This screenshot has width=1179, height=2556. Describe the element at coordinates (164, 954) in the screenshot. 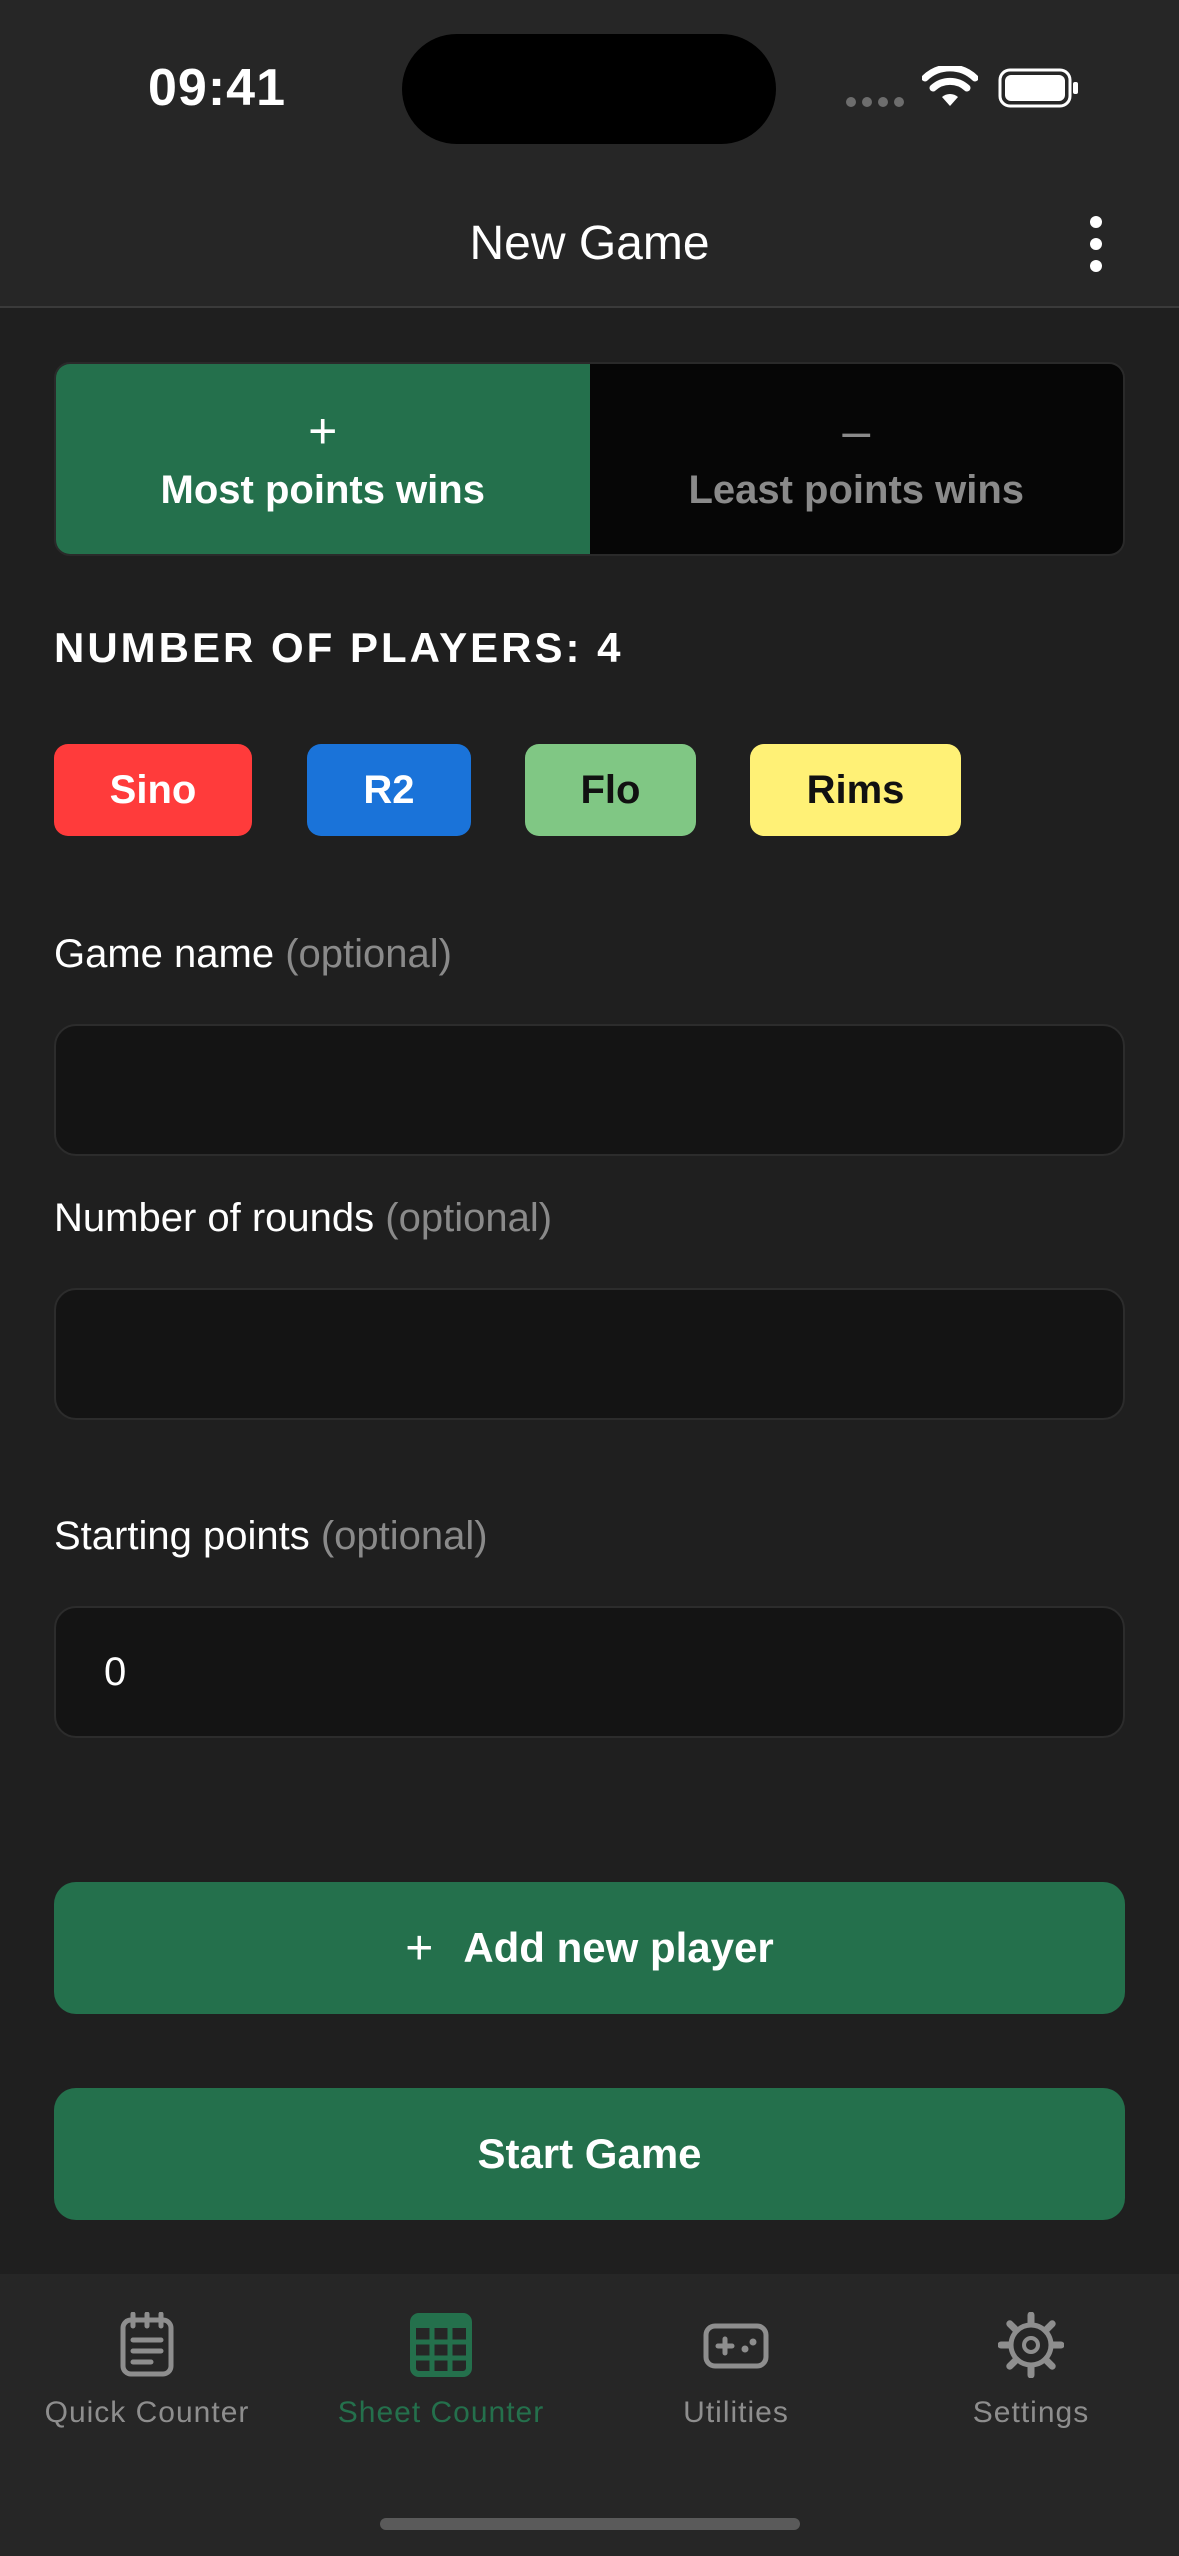

I see `field-label-text: Game name` at that location.